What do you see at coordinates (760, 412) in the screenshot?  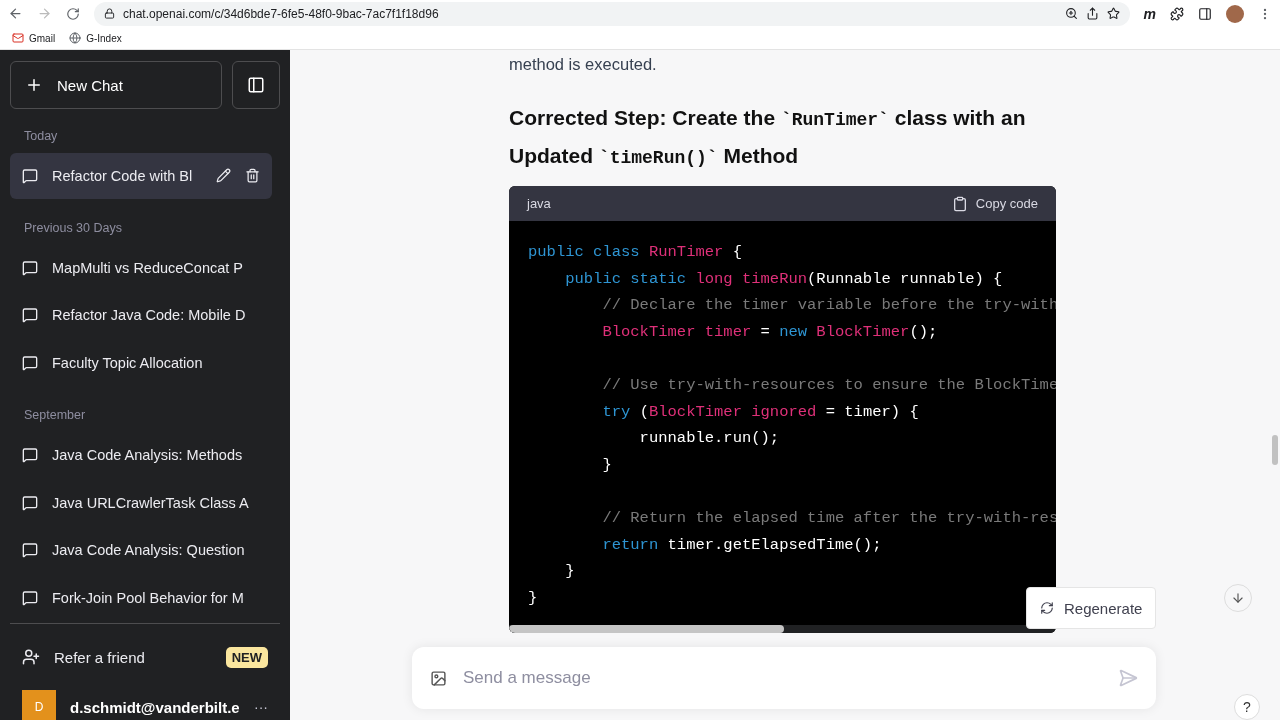 I see `code-line: try (BlockTimer ignored = timer) {` at bounding box center [760, 412].